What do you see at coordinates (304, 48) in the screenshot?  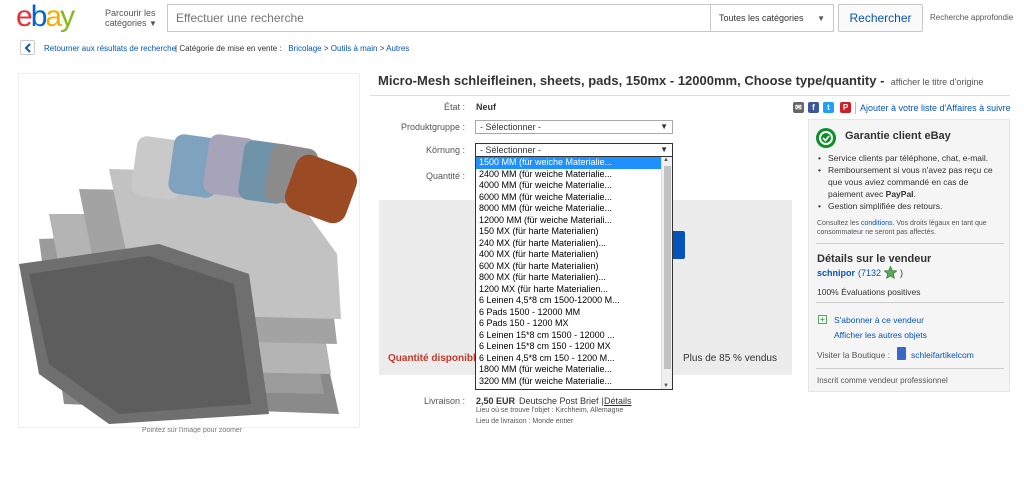 I see `crumb-bricolage: Bricolage` at bounding box center [304, 48].